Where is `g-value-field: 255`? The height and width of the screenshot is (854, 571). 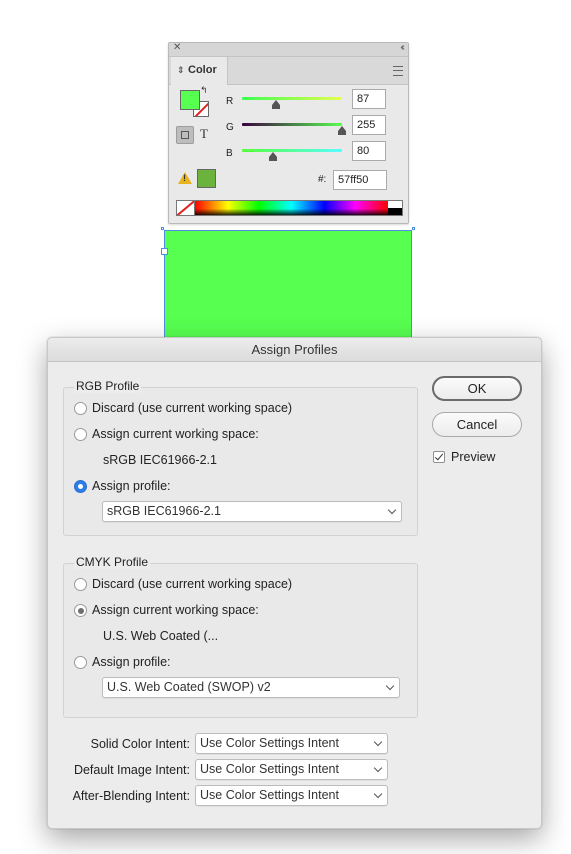
g-value-field: 255 is located at coordinates (369, 125).